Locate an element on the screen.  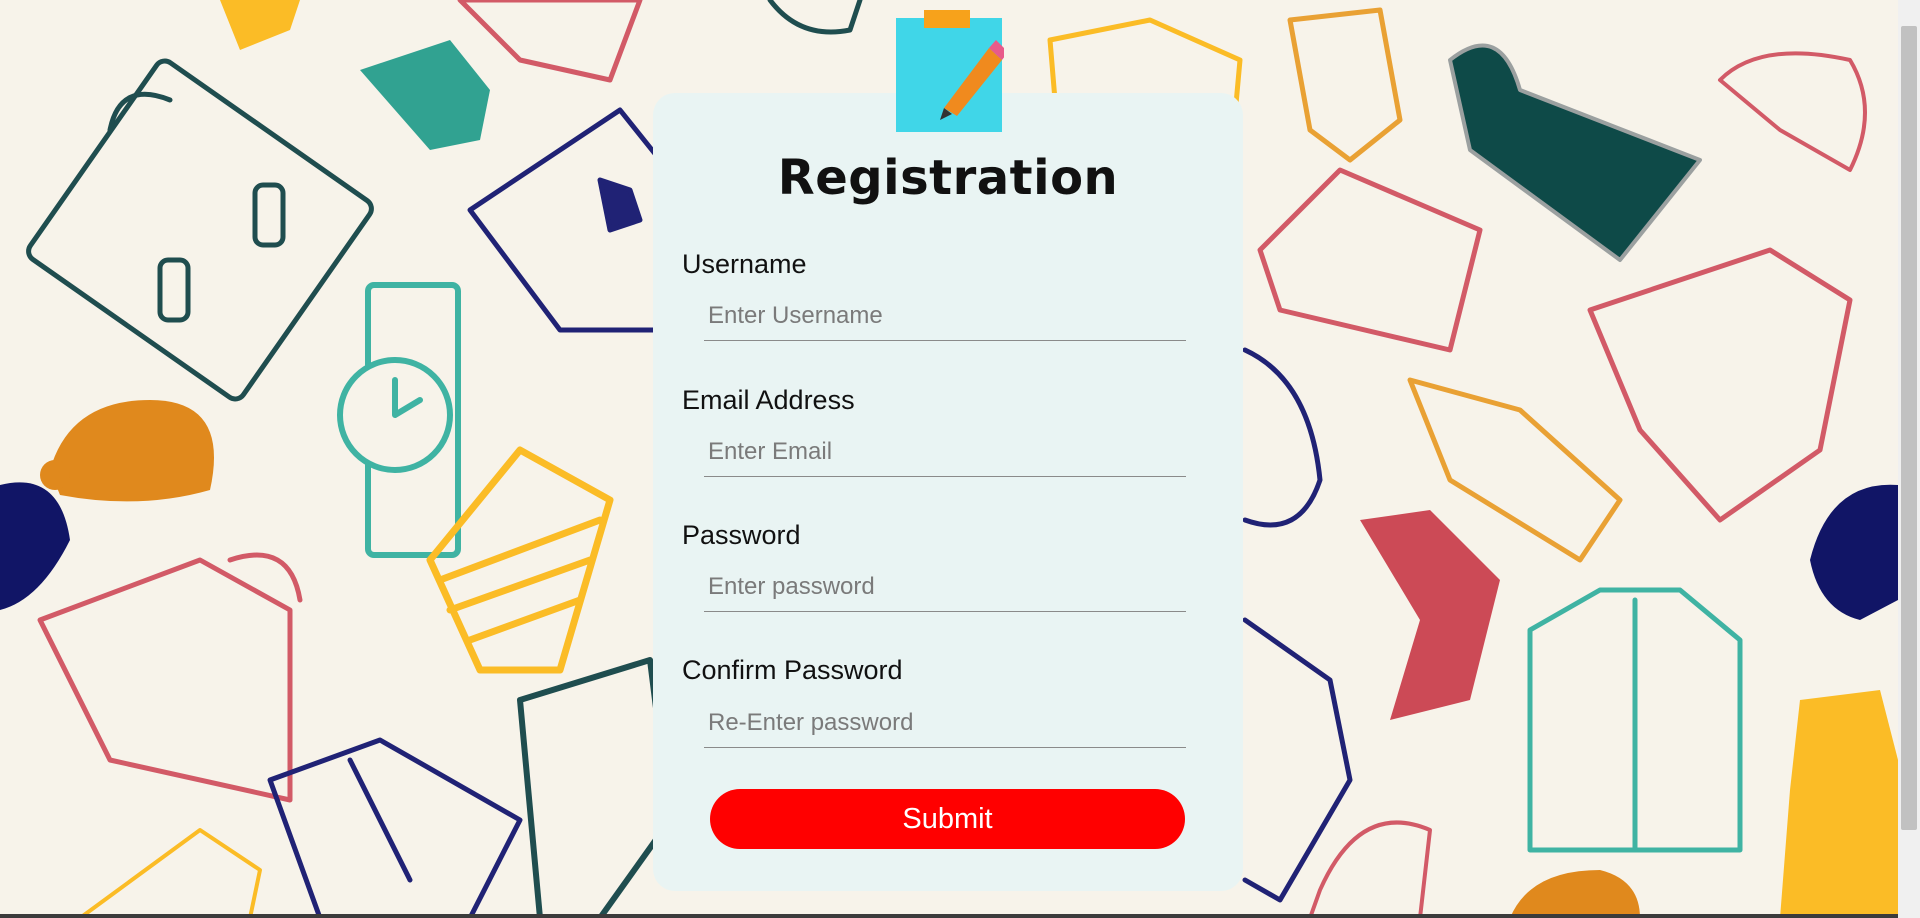
email-label: Email Address is located at coordinates (768, 400).